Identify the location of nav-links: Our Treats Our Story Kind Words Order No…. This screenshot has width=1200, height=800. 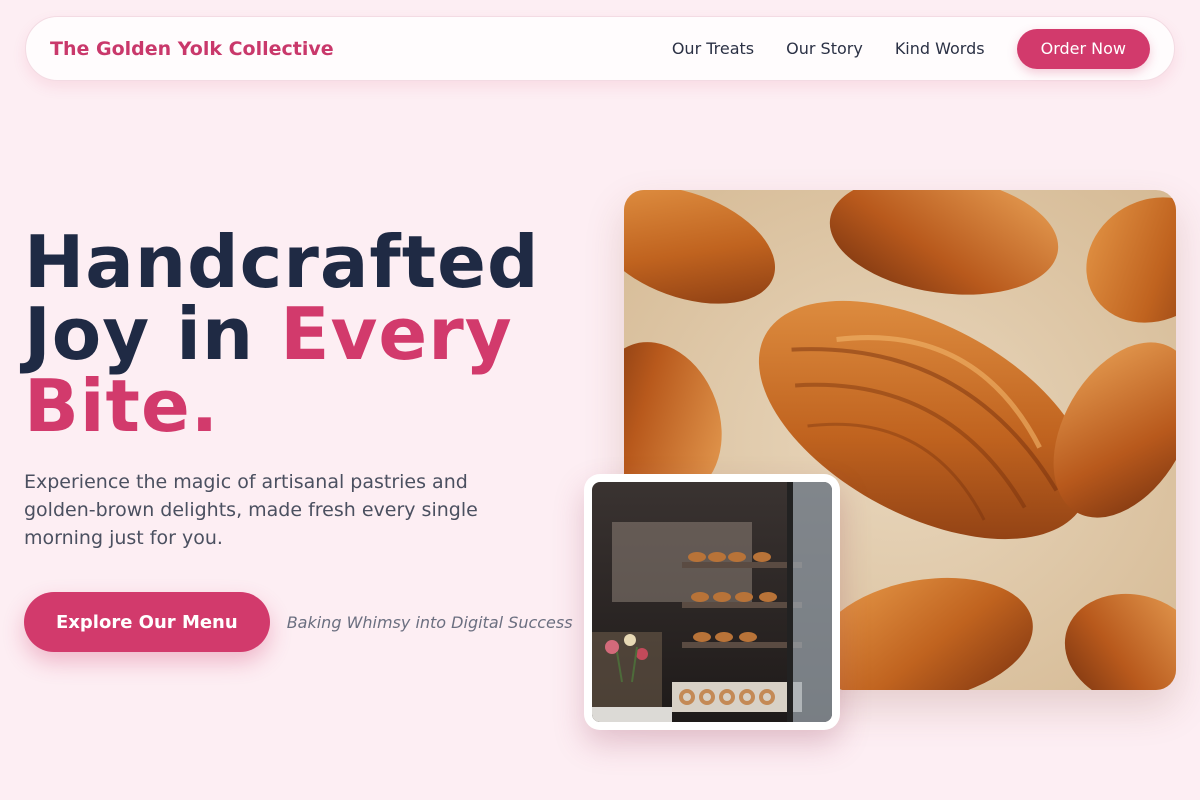
(895, 48).